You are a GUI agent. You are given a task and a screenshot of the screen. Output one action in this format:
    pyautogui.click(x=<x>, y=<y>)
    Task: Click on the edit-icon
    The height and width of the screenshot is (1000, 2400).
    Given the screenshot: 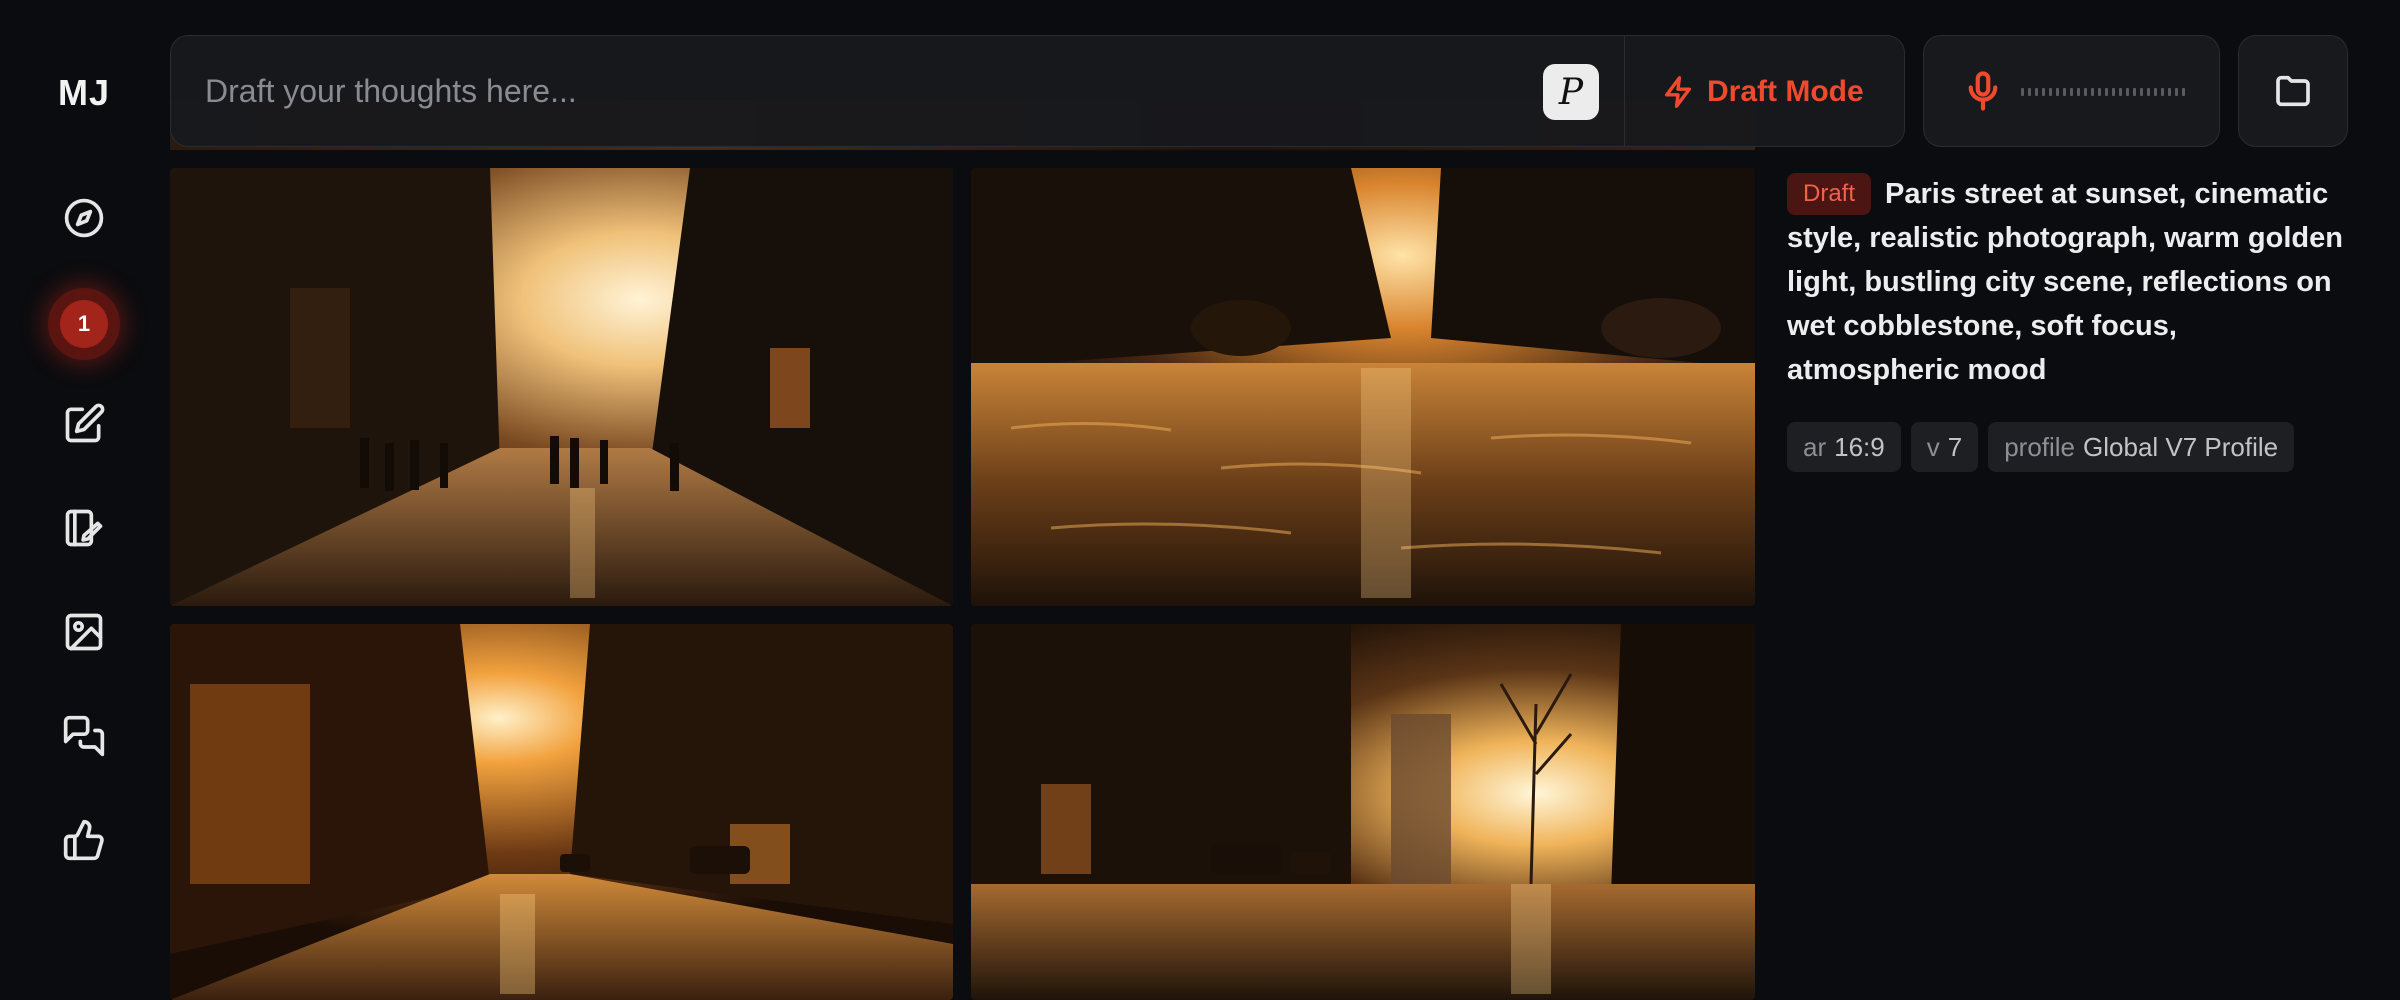 What is the action you would take?
    pyautogui.click(x=85, y=423)
    